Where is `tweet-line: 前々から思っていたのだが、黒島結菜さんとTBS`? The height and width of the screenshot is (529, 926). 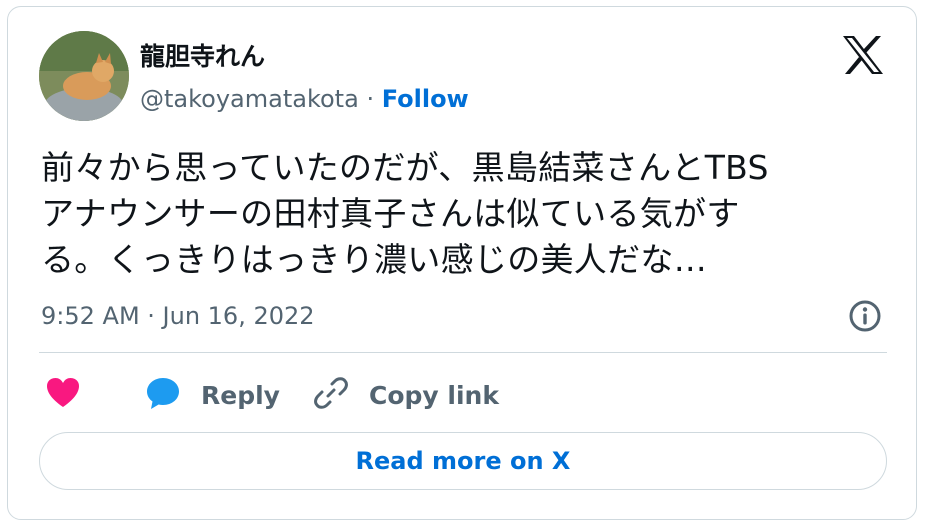 tweet-line: 前々から思っていたのだが、黒島結菜さんとTBS is located at coordinates (405, 167).